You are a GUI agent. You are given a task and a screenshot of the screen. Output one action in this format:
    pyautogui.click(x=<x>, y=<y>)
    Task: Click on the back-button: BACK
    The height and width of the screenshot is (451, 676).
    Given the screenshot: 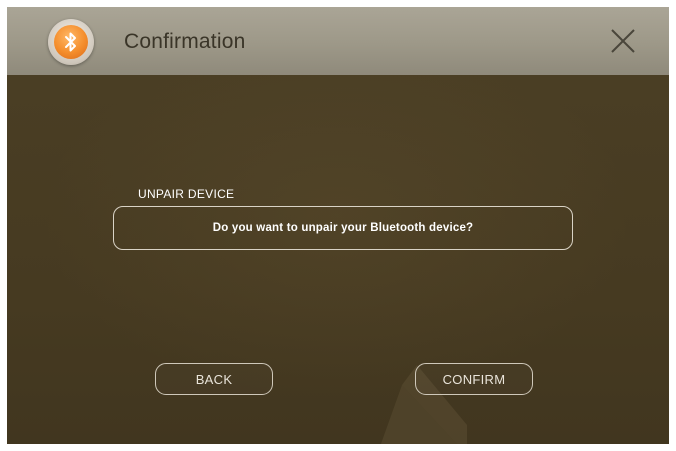 What is the action you would take?
    pyautogui.click(x=214, y=379)
    